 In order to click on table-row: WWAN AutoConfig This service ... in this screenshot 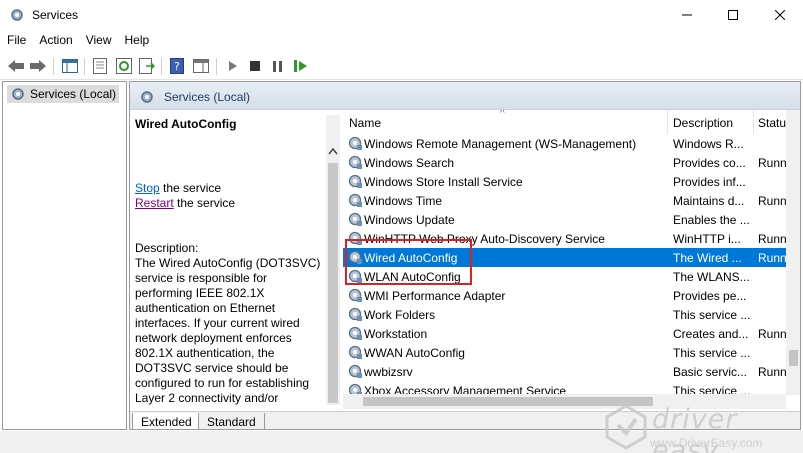, I will do `click(571, 352)`.